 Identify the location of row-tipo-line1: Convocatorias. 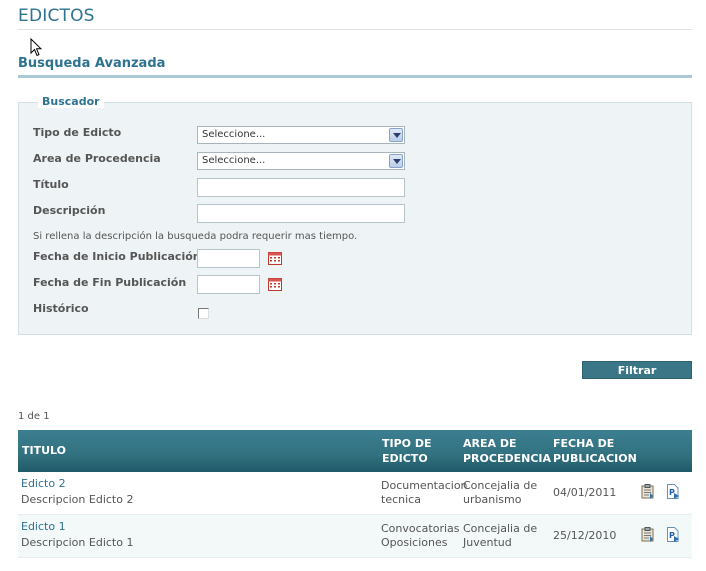
(420, 528).